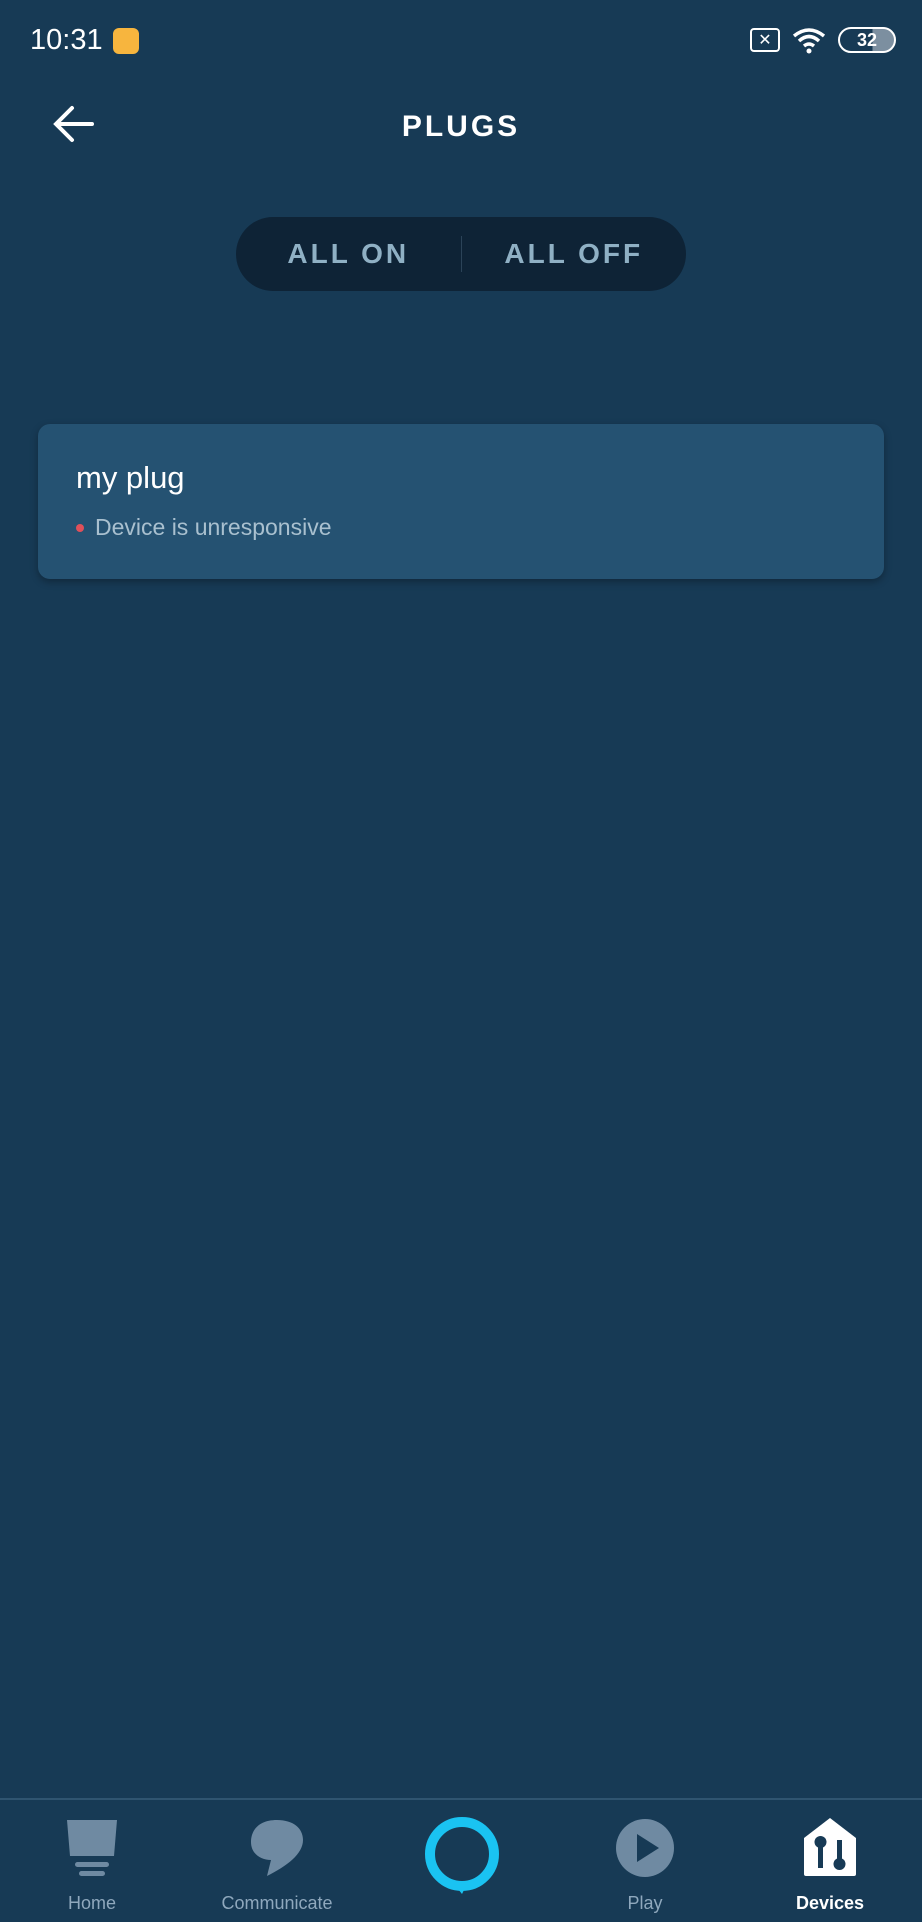 The image size is (922, 1922). What do you see at coordinates (765, 40) in the screenshot?
I see `no-sim-icon: ✕` at bounding box center [765, 40].